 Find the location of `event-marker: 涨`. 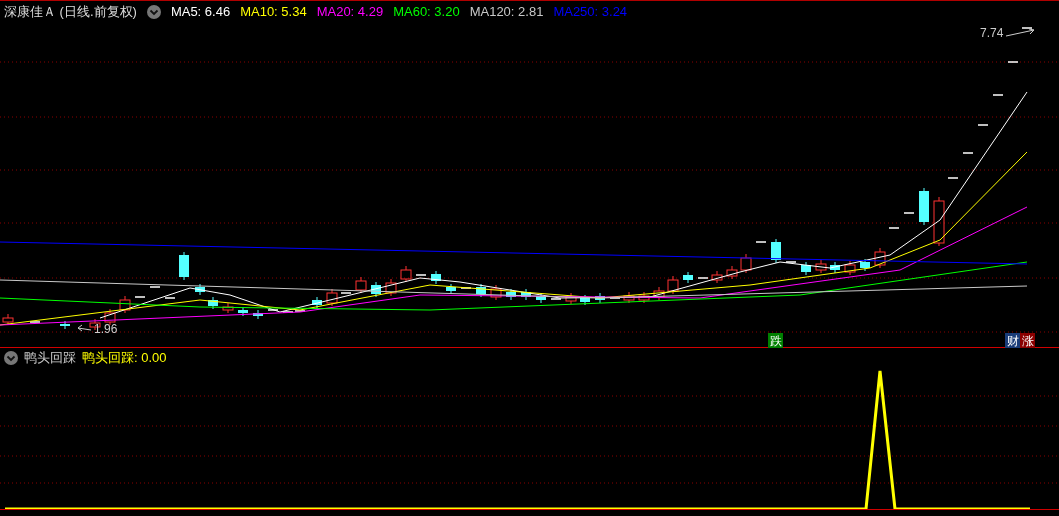

event-marker: 涨 is located at coordinates (1027, 340).